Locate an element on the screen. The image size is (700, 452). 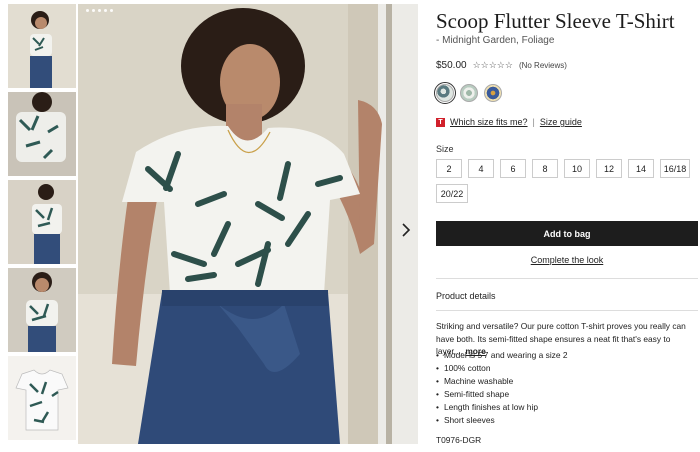
next-image-button is located at coordinates (406, 230).